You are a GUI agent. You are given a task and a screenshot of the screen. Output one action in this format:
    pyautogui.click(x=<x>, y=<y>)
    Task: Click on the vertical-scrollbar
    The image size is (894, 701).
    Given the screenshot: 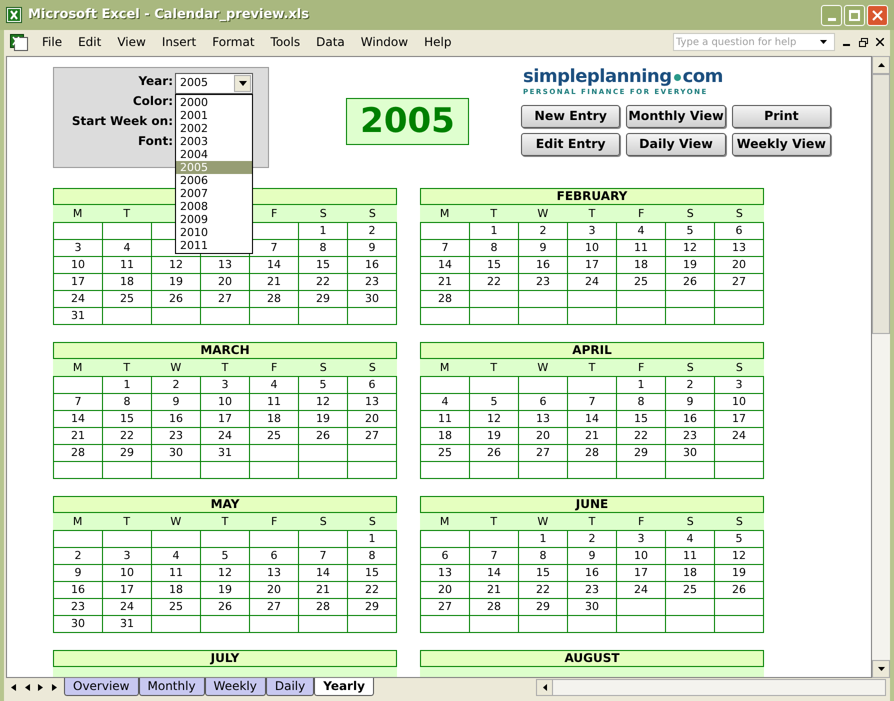 What is the action you would take?
    pyautogui.click(x=881, y=367)
    